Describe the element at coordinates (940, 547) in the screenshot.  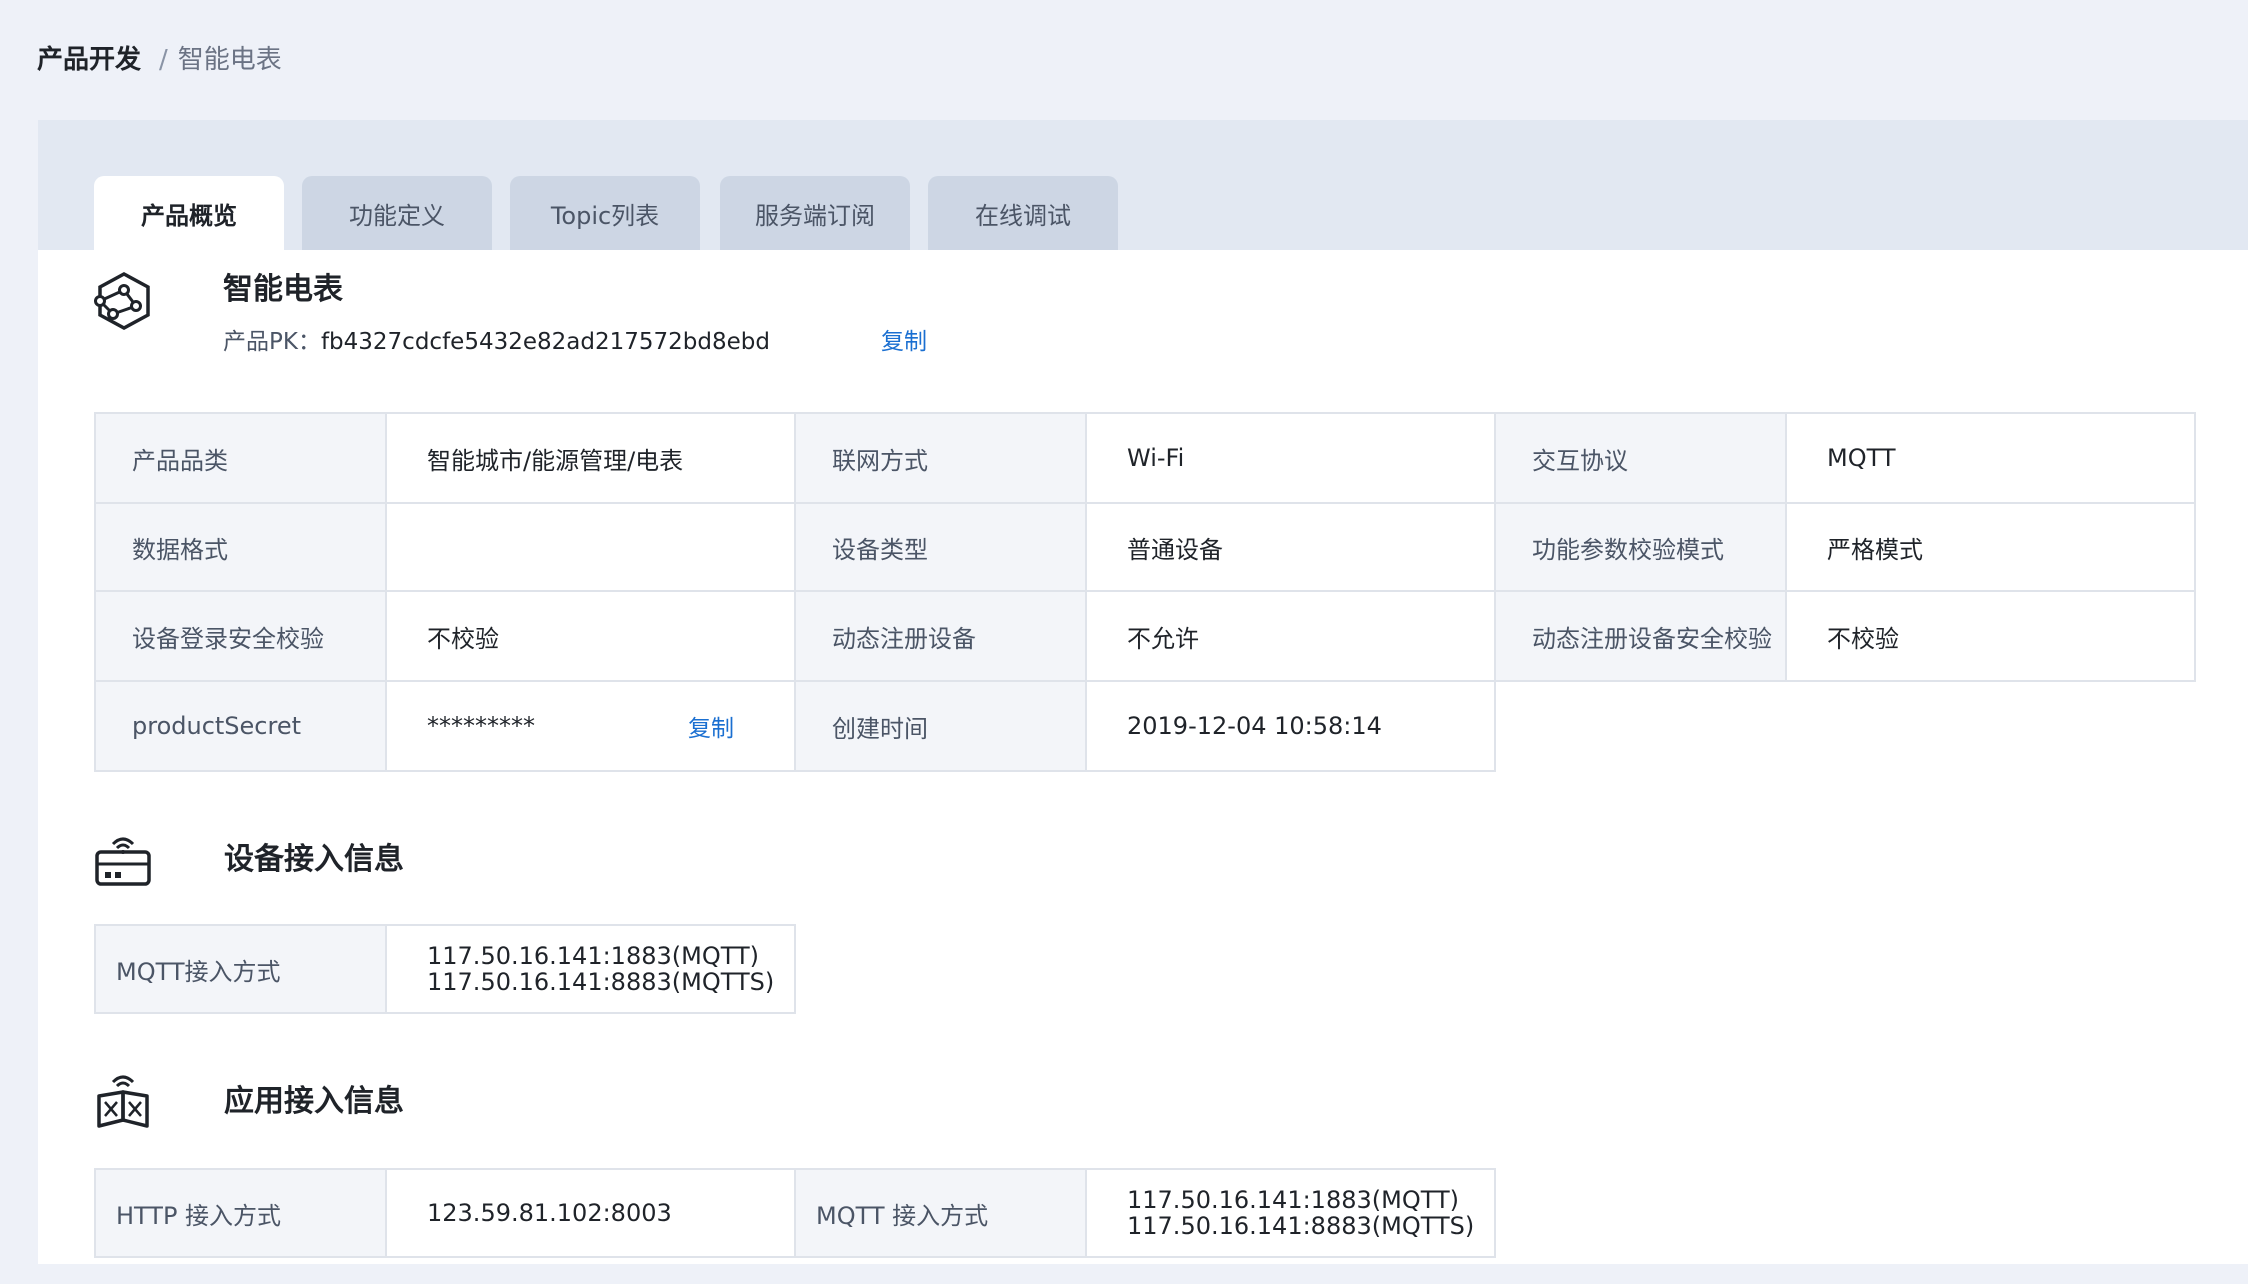
I see `device-type-label: 设备类型` at that location.